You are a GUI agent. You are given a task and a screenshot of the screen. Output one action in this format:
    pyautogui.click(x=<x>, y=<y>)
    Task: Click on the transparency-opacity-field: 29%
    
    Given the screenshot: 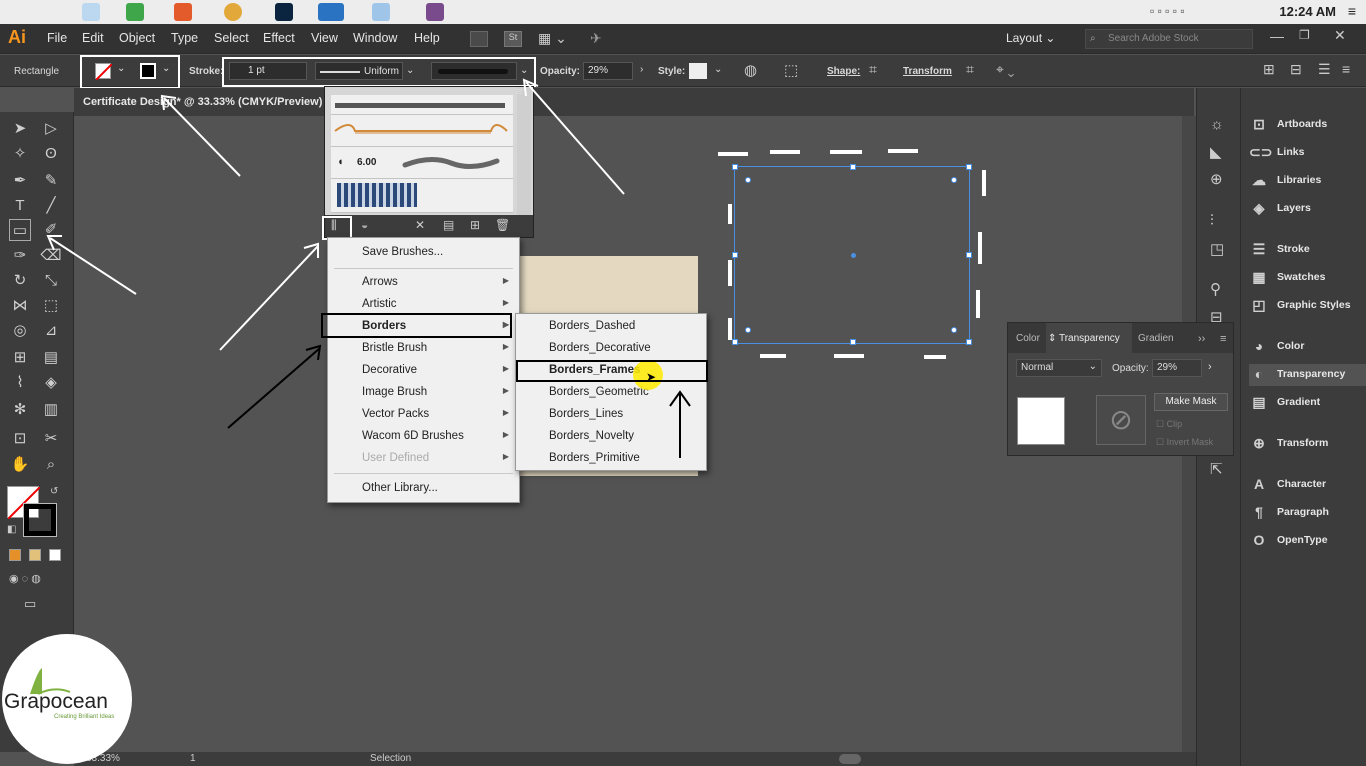 What is the action you would take?
    pyautogui.click(x=1177, y=368)
    